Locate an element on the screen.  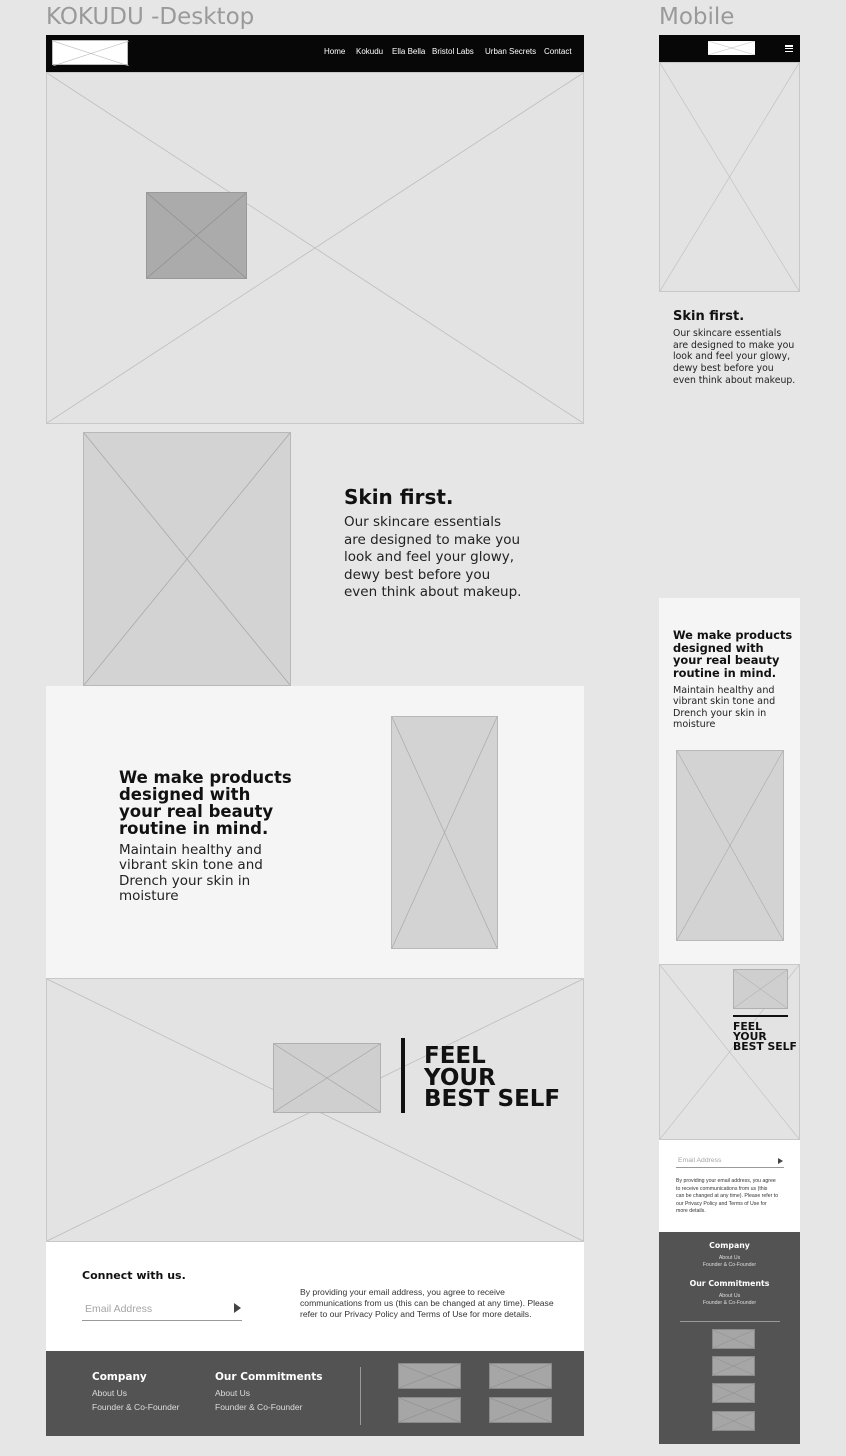
mobile-logo-placeholder is located at coordinates (731, 48).